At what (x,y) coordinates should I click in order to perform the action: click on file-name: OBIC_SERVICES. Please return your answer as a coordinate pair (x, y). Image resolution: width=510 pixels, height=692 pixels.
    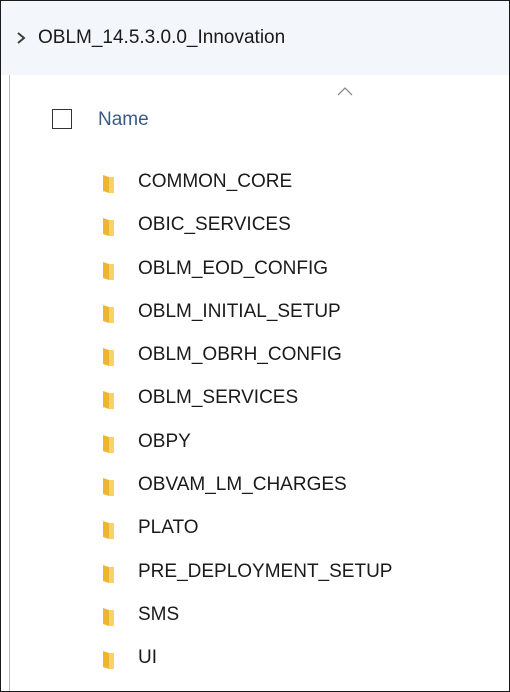
    Looking at the image, I should click on (214, 225).